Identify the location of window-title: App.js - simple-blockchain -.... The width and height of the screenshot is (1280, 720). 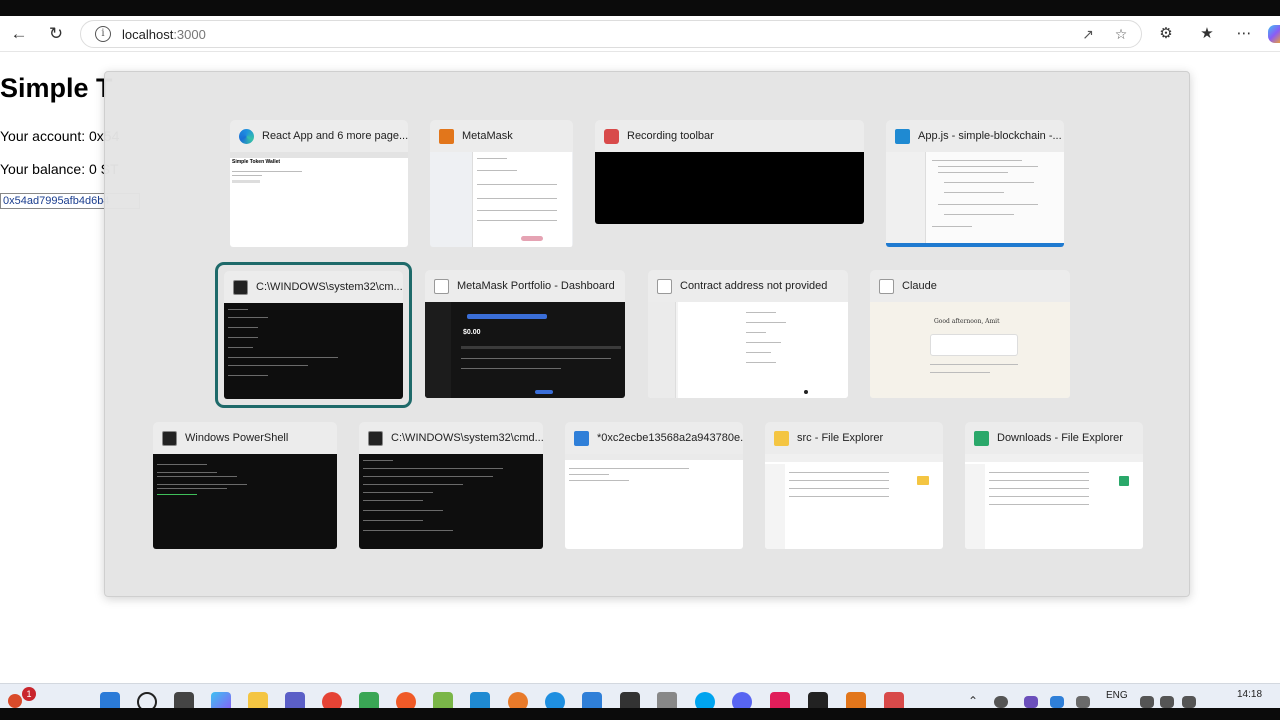
(990, 136).